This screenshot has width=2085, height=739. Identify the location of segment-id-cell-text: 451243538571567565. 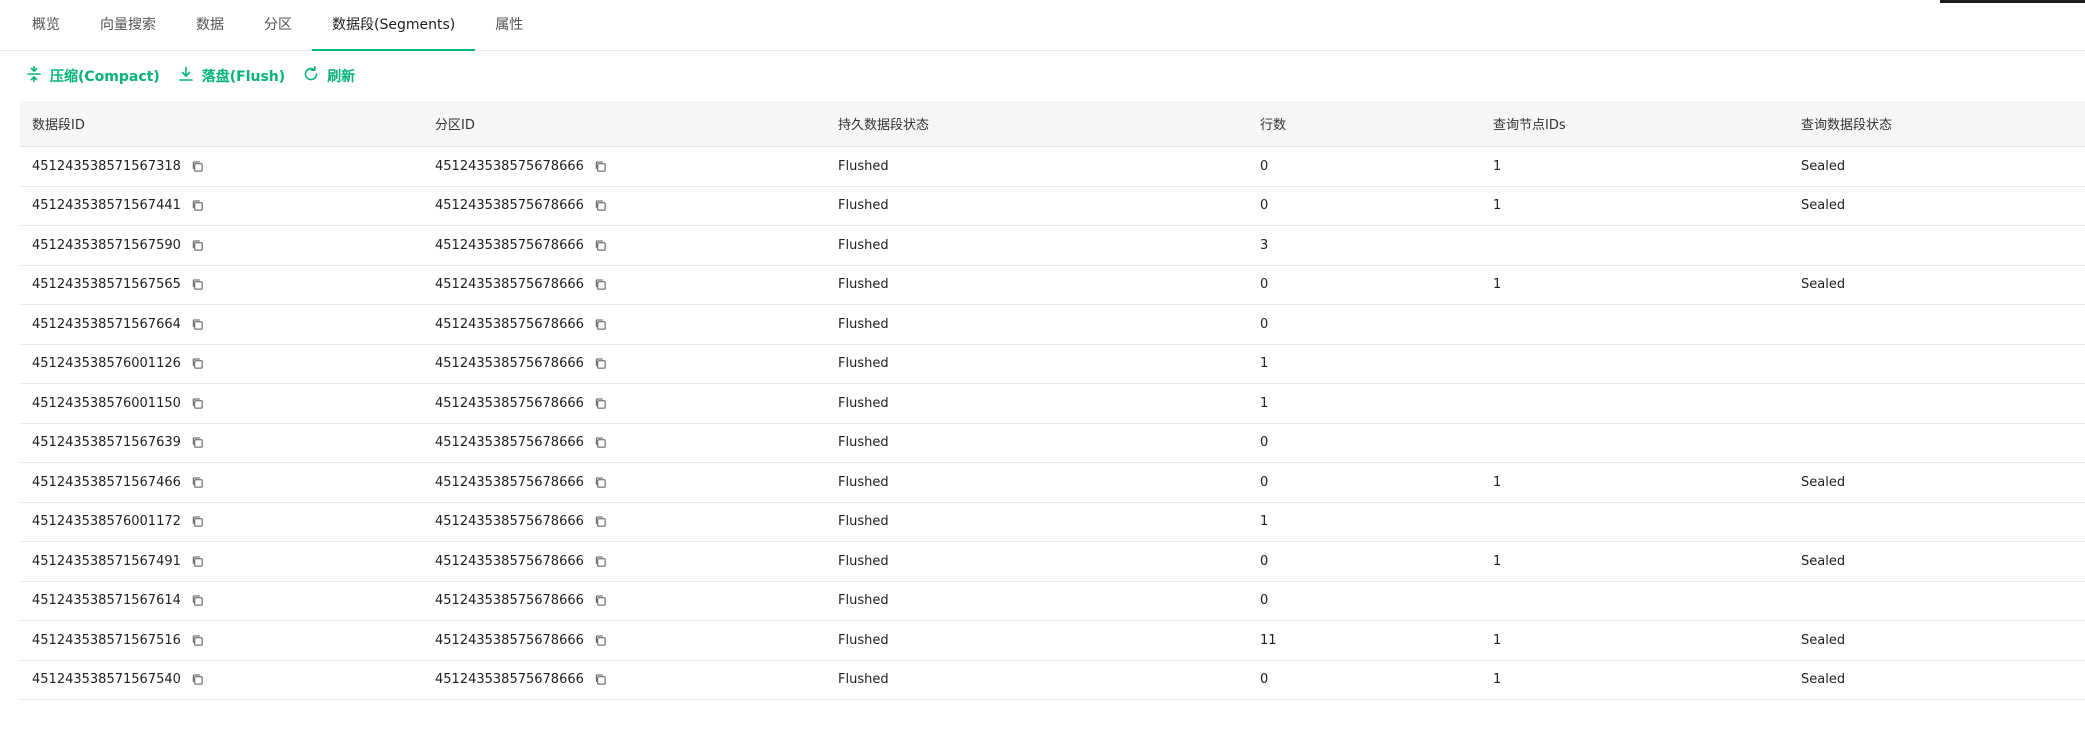
(106, 285).